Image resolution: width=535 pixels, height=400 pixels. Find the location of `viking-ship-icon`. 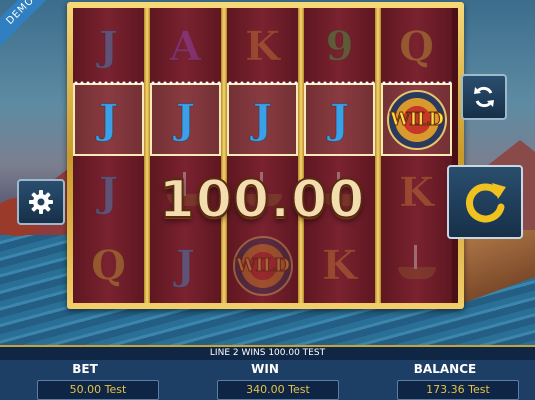

viking-ship-icon is located at coordinates (417, 266).